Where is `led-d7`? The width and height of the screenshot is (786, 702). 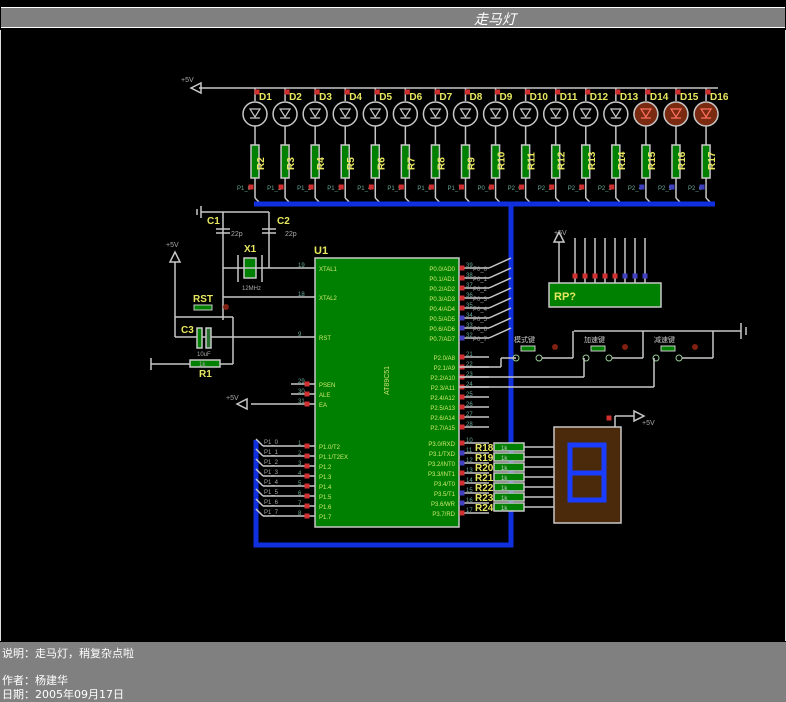 led-d7 is located at coordinates (435, 114).